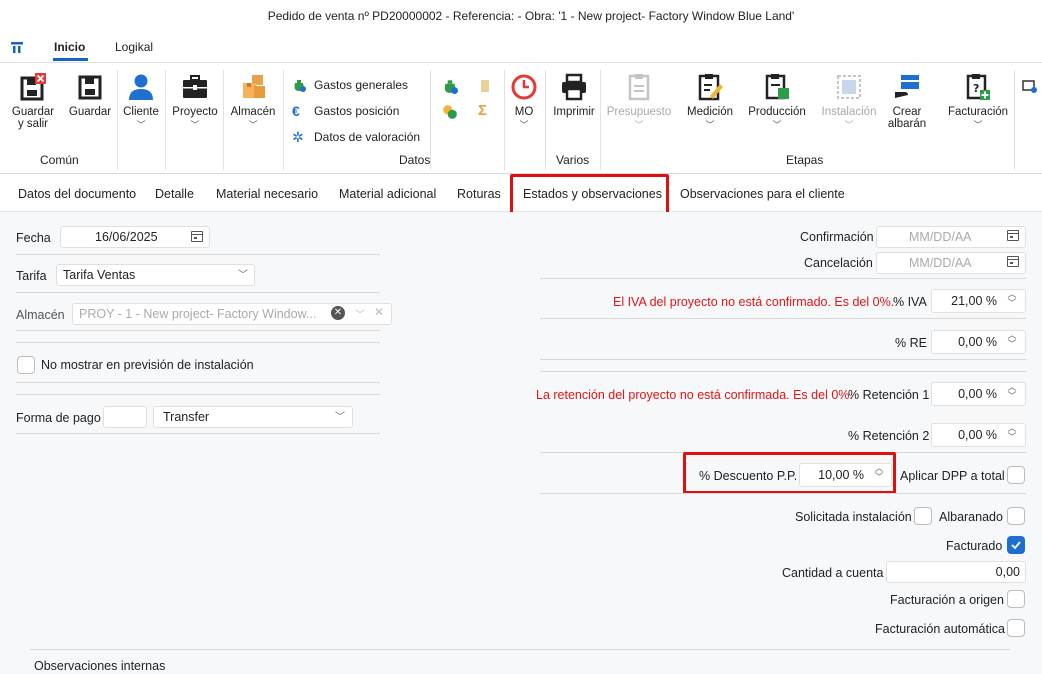  Describe the element at coordinates (31, 276) in the screenshot. I see `tarifa-label: Tarifa` at that location.